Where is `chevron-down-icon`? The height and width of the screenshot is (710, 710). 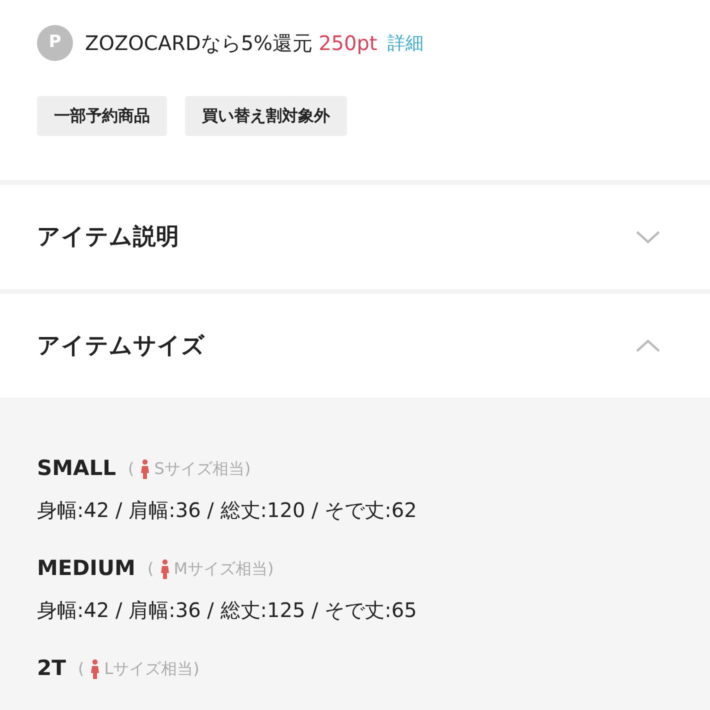 chevron-down-icon is located at coordinates (648, 237).